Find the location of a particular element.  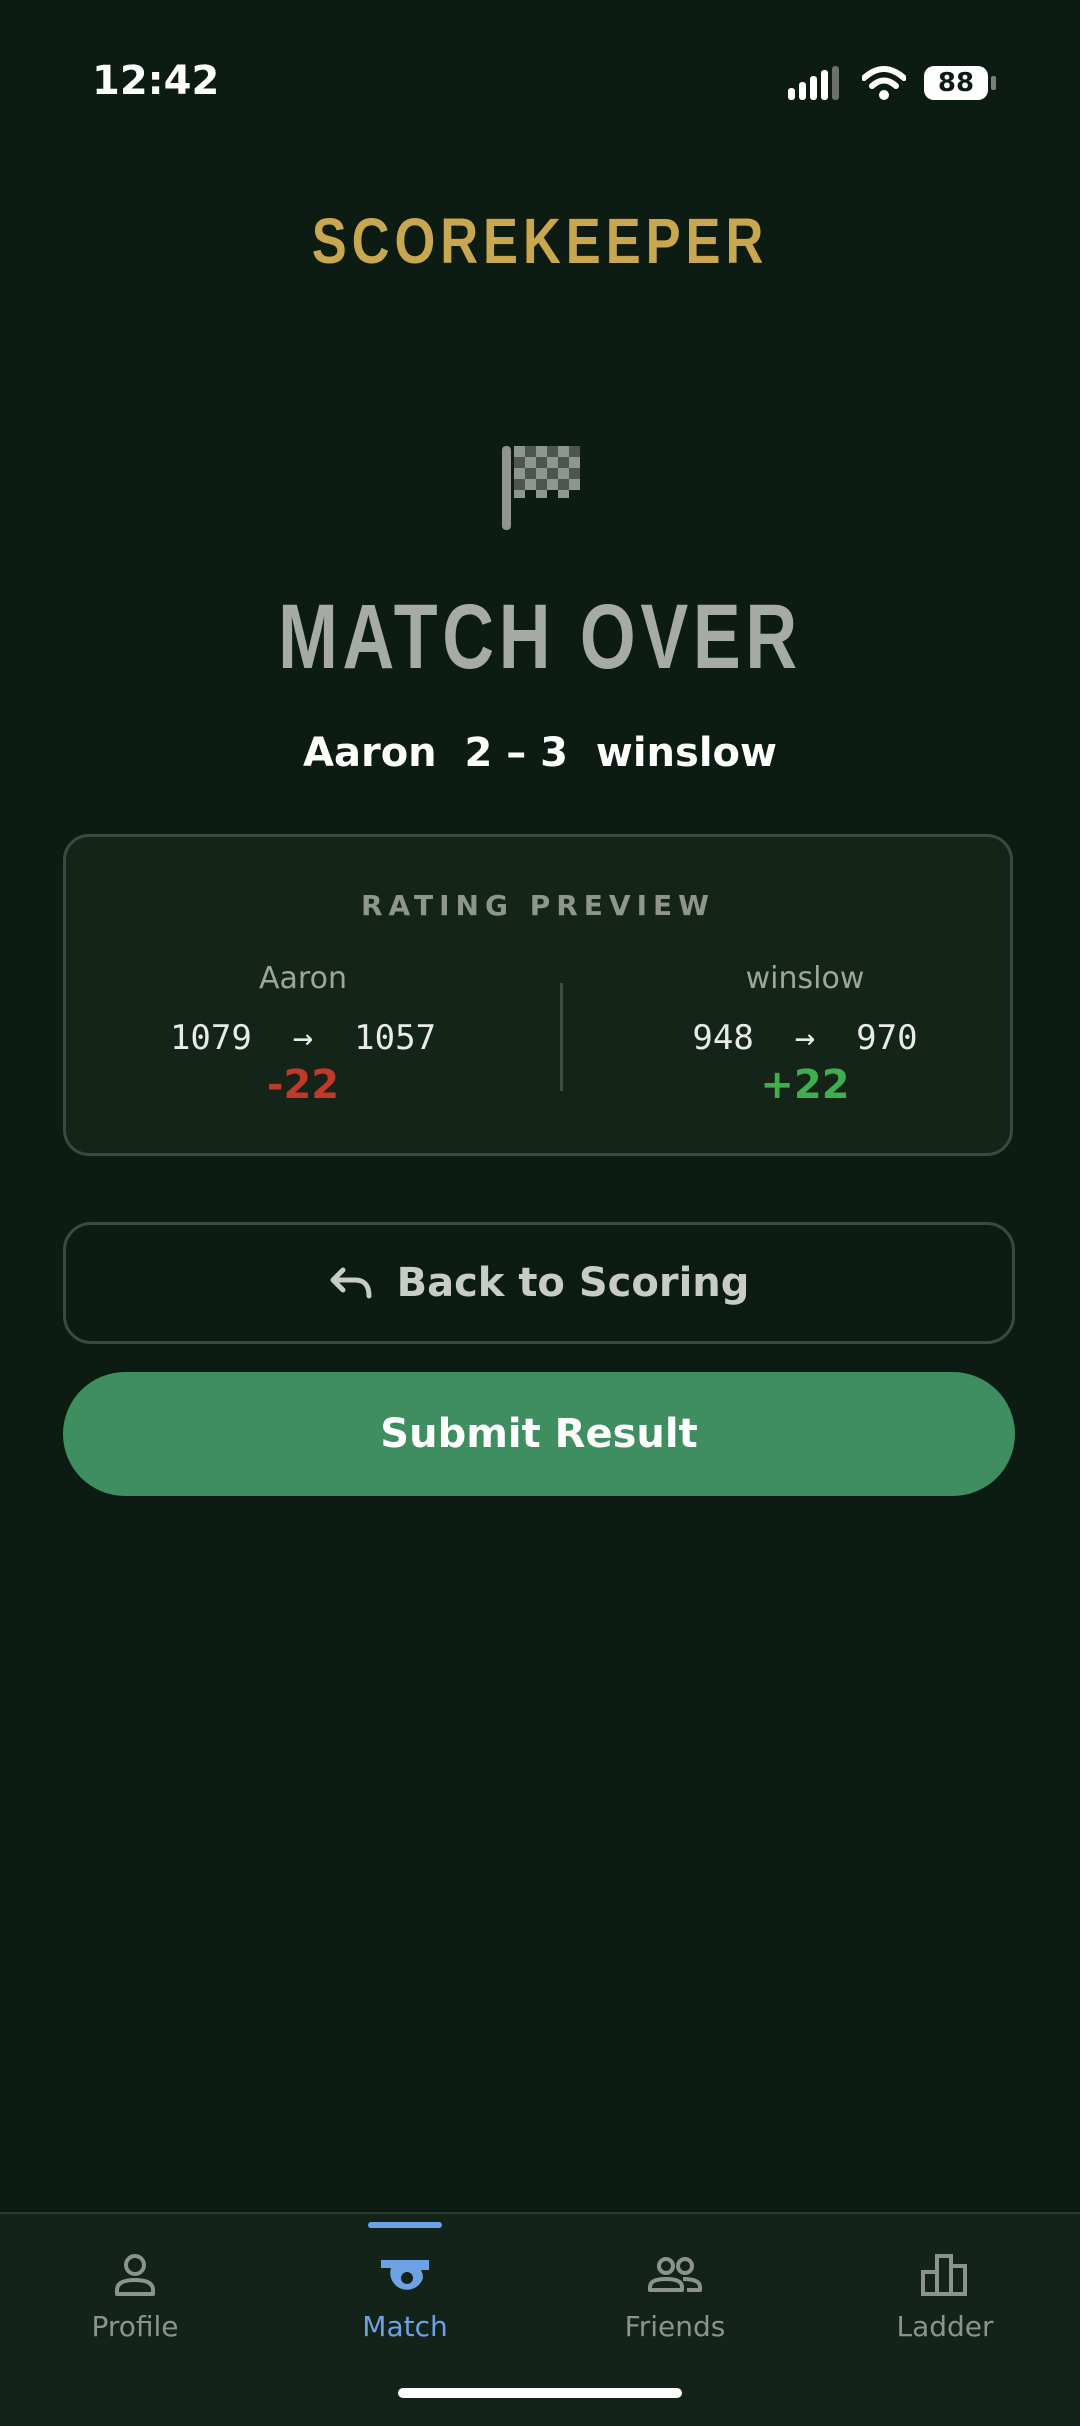

battery-level: 88 is located at coordinates (956, 83).